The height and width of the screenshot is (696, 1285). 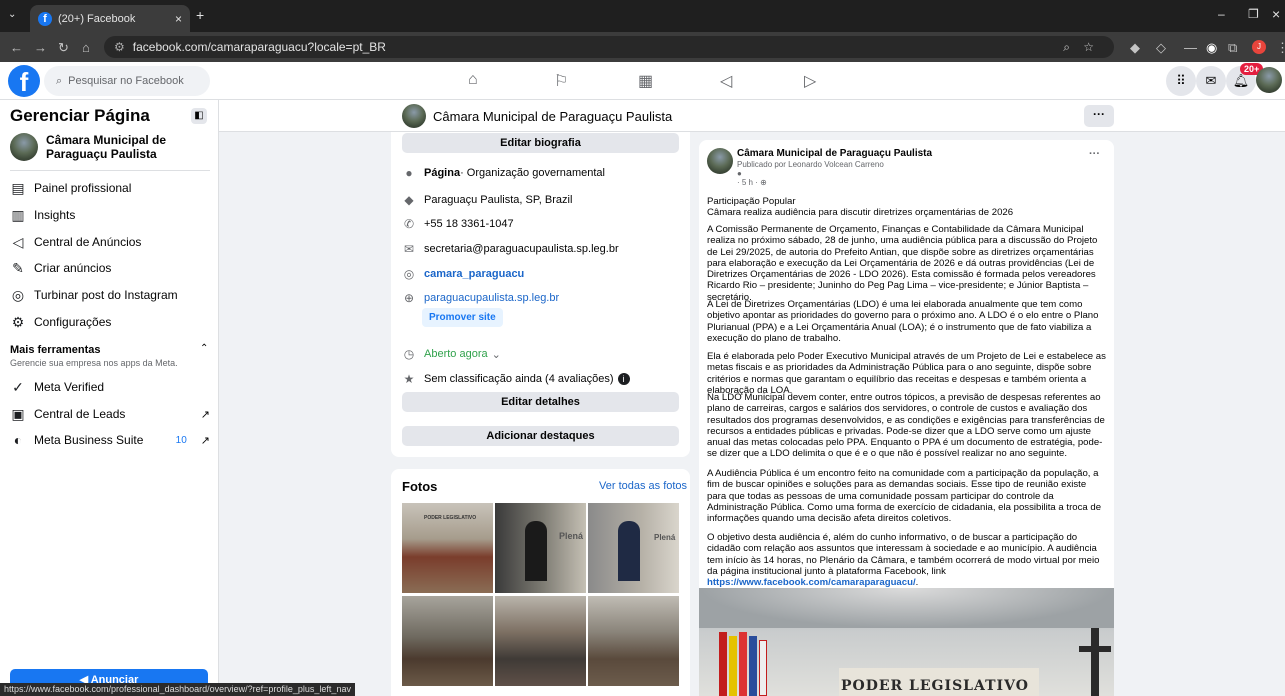 What do you see at coordinates (128, 147) in the screenshot?
I see `sidebar-page-name: Câmara Municipal de Paraguaçu Paulista` at bounding box center [128, 147].